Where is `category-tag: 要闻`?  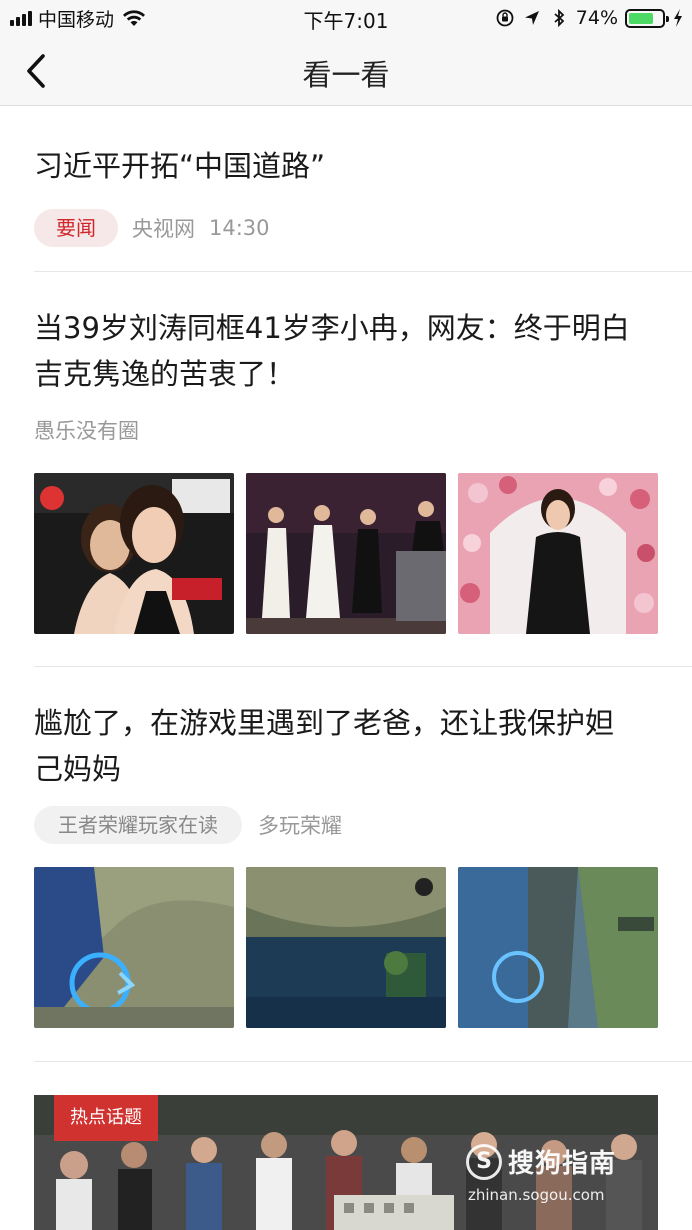 category-tag: 要闻 is located at coordinates (76, 228).